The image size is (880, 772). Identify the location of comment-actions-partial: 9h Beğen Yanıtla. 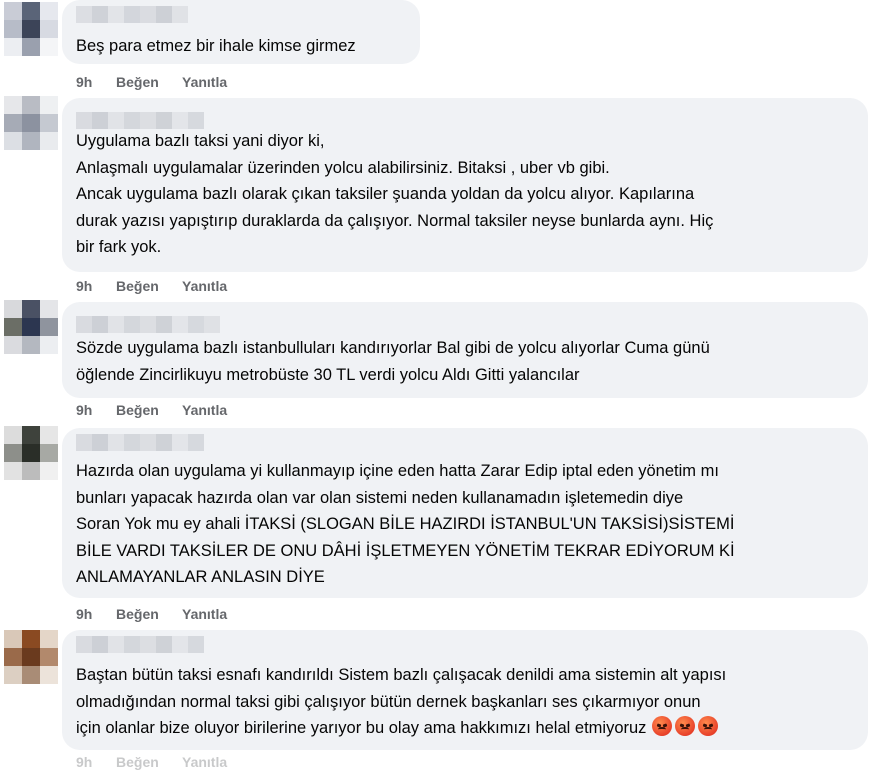
(164, 763).